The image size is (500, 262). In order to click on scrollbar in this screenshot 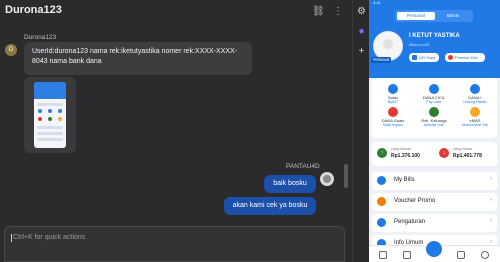, I will do `click(346, 176)`.